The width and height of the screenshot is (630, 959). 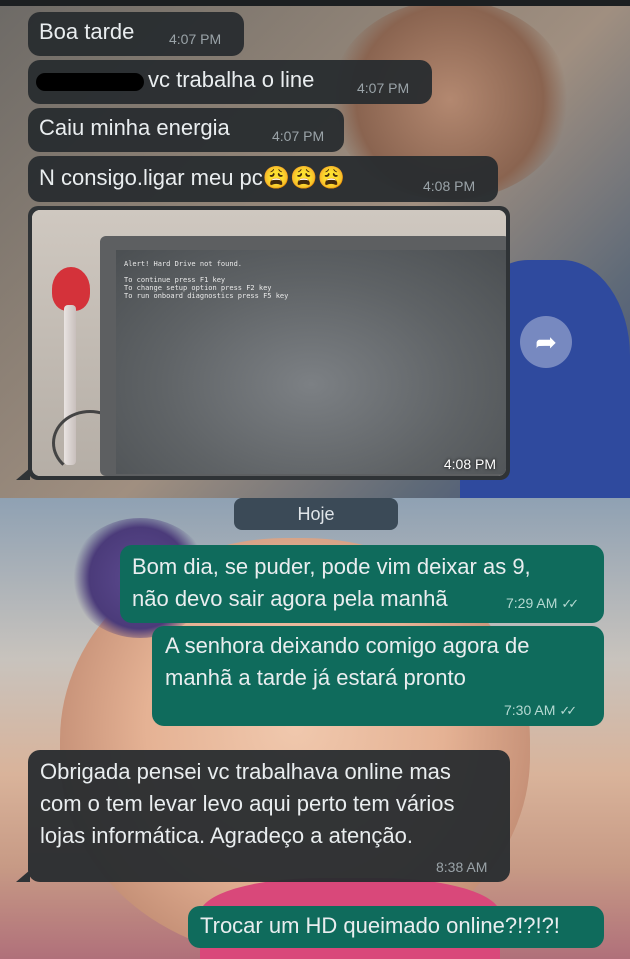 What do you see at coordinates (462, 867) in the screenshot?
I see `message-time: 8:38 AM` at bounding box center [462, 867].